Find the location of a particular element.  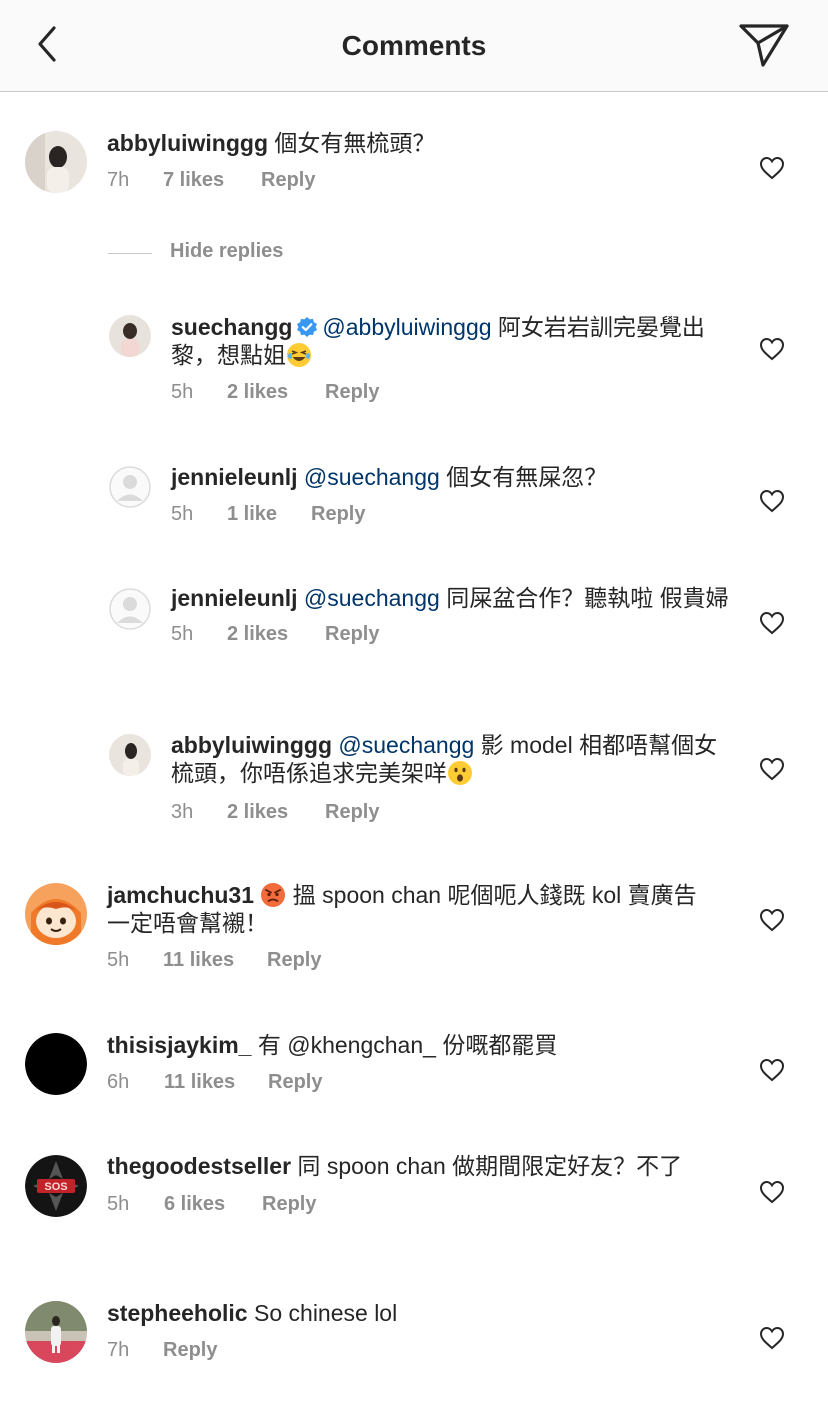

verified-badge-icon is located at coordinates (307, 327).